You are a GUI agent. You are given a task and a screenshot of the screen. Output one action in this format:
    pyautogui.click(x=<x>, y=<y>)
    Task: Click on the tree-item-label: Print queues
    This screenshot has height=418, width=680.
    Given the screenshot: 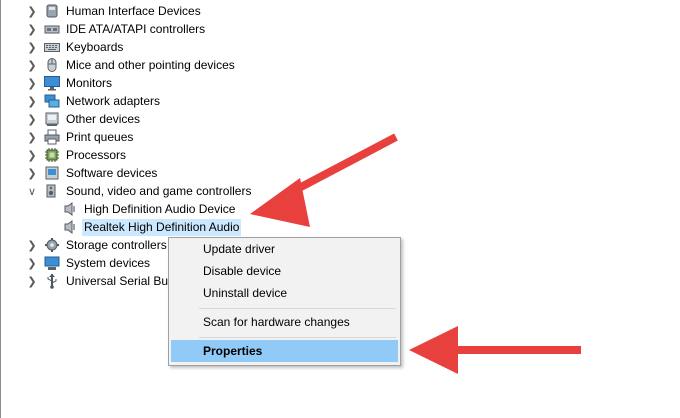 What is the action you would take?
    pyautogui.click(x=100, y=136)
    